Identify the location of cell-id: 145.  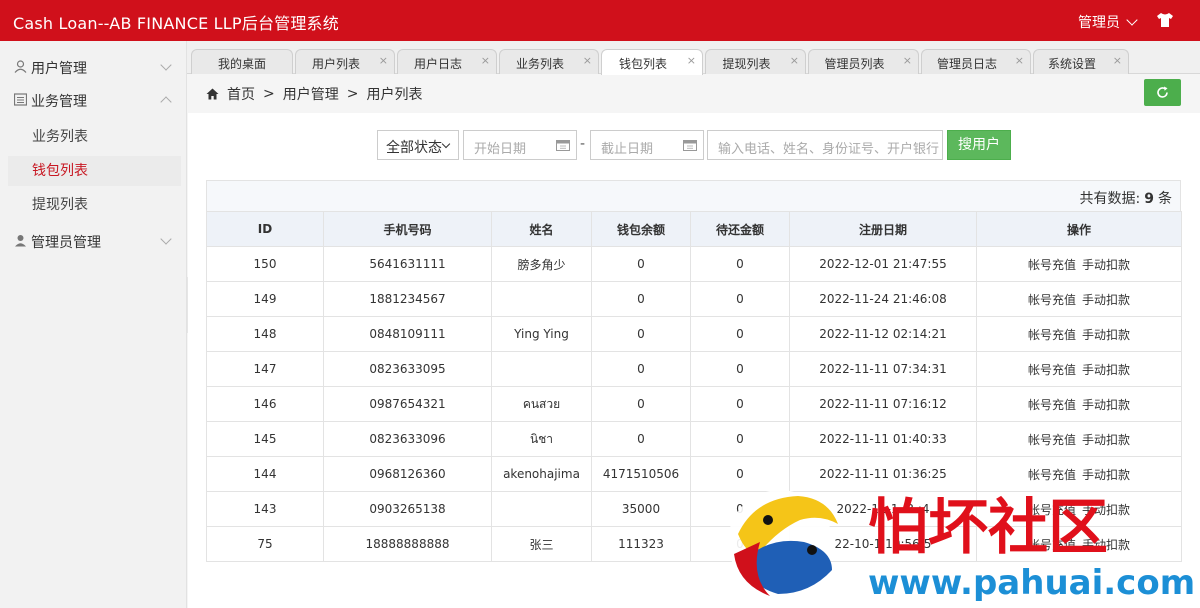
(265, 439).